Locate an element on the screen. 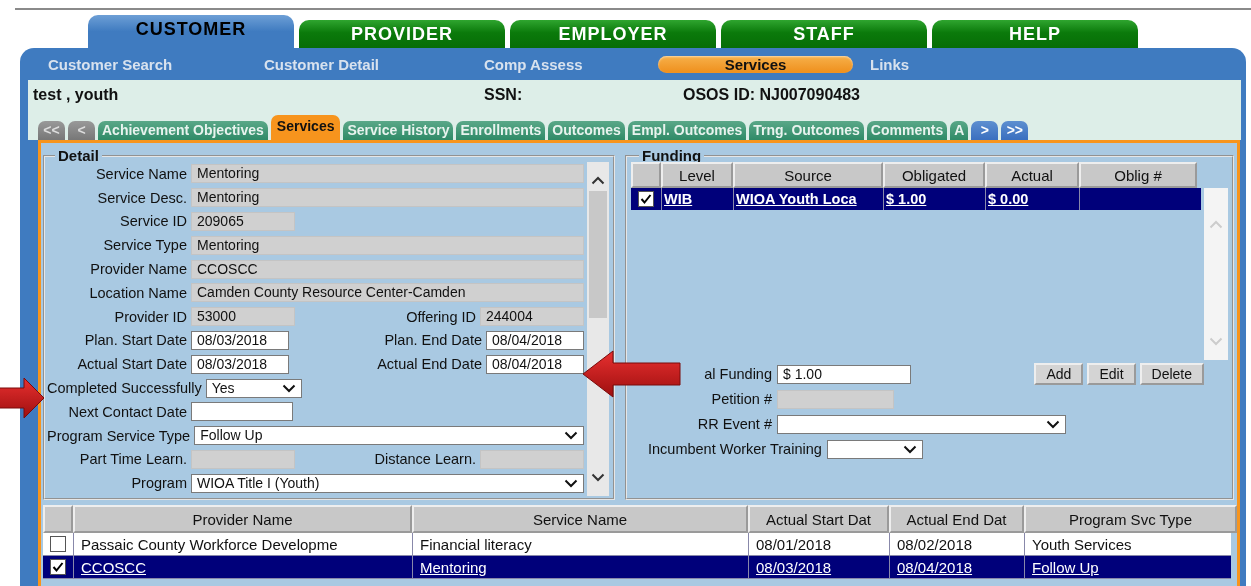 The height and width of the screenshot is (586, 1251). ssn-label: SSN: is located at coordinates (504, 95).